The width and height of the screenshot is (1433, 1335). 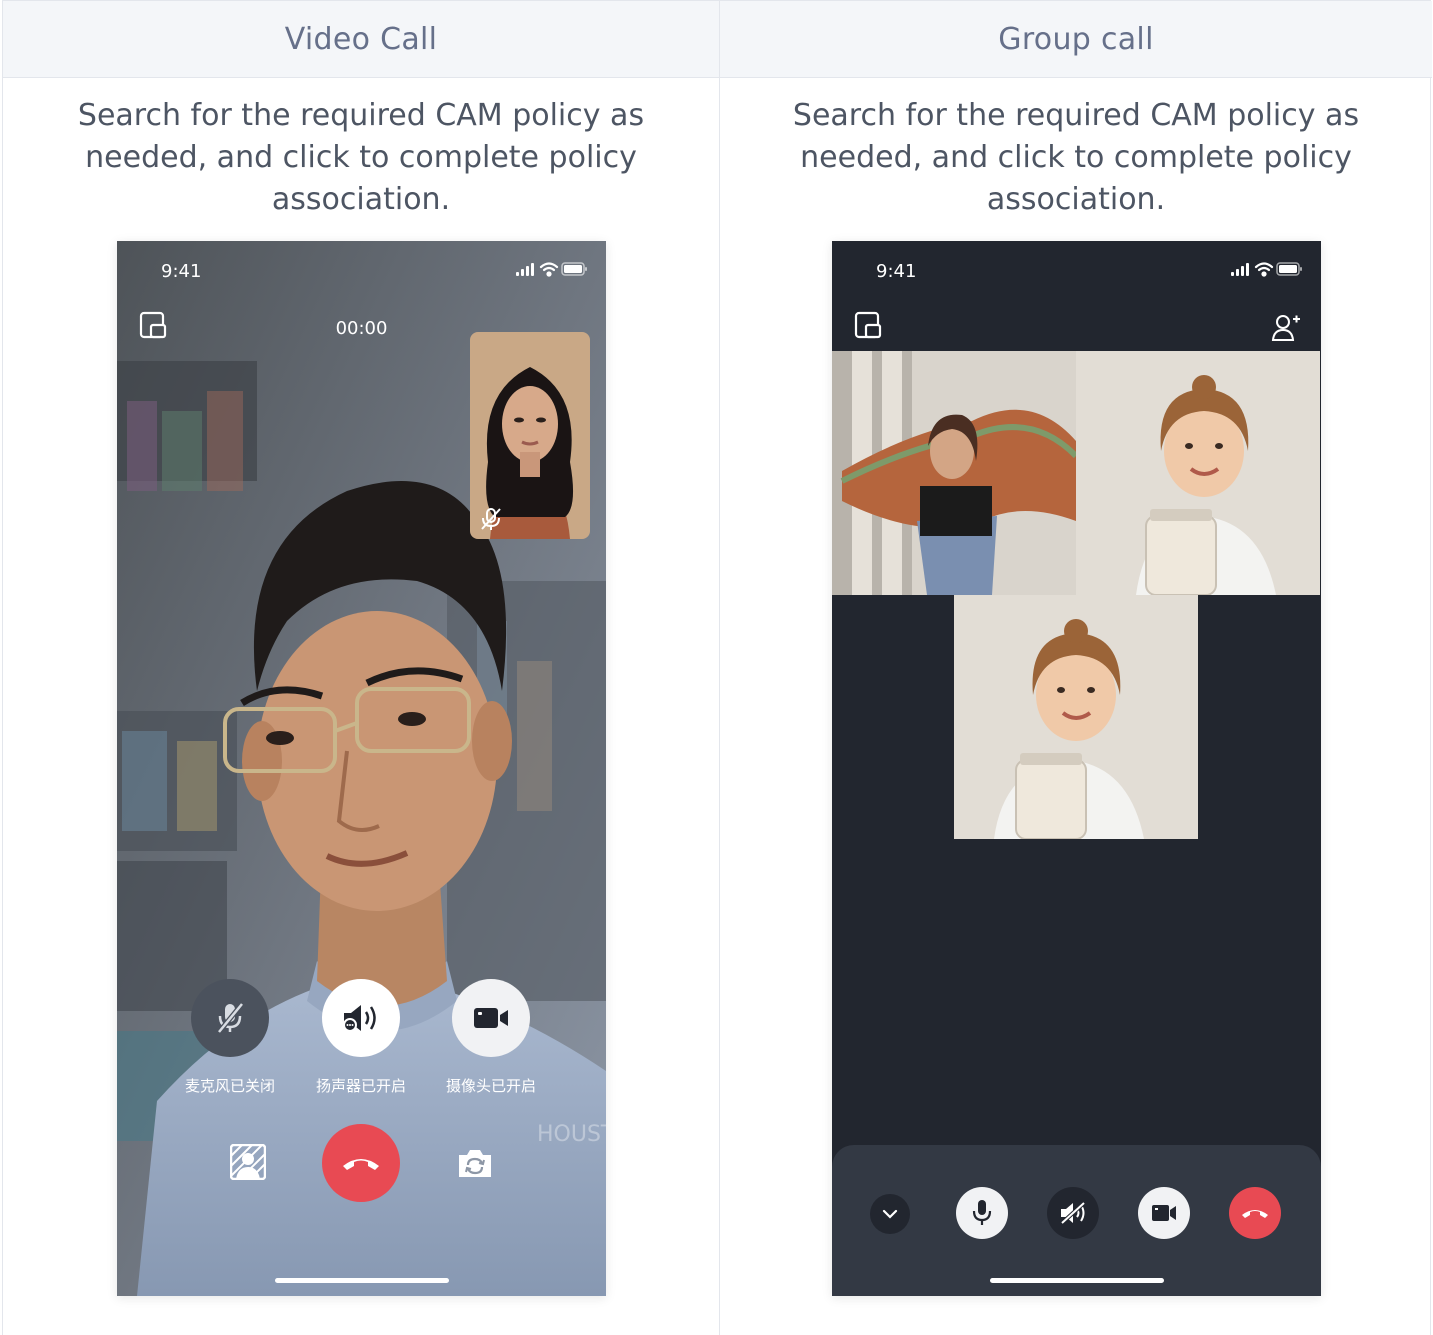 I want to click on chevron-down-icon, so click(x=890, y=1214).